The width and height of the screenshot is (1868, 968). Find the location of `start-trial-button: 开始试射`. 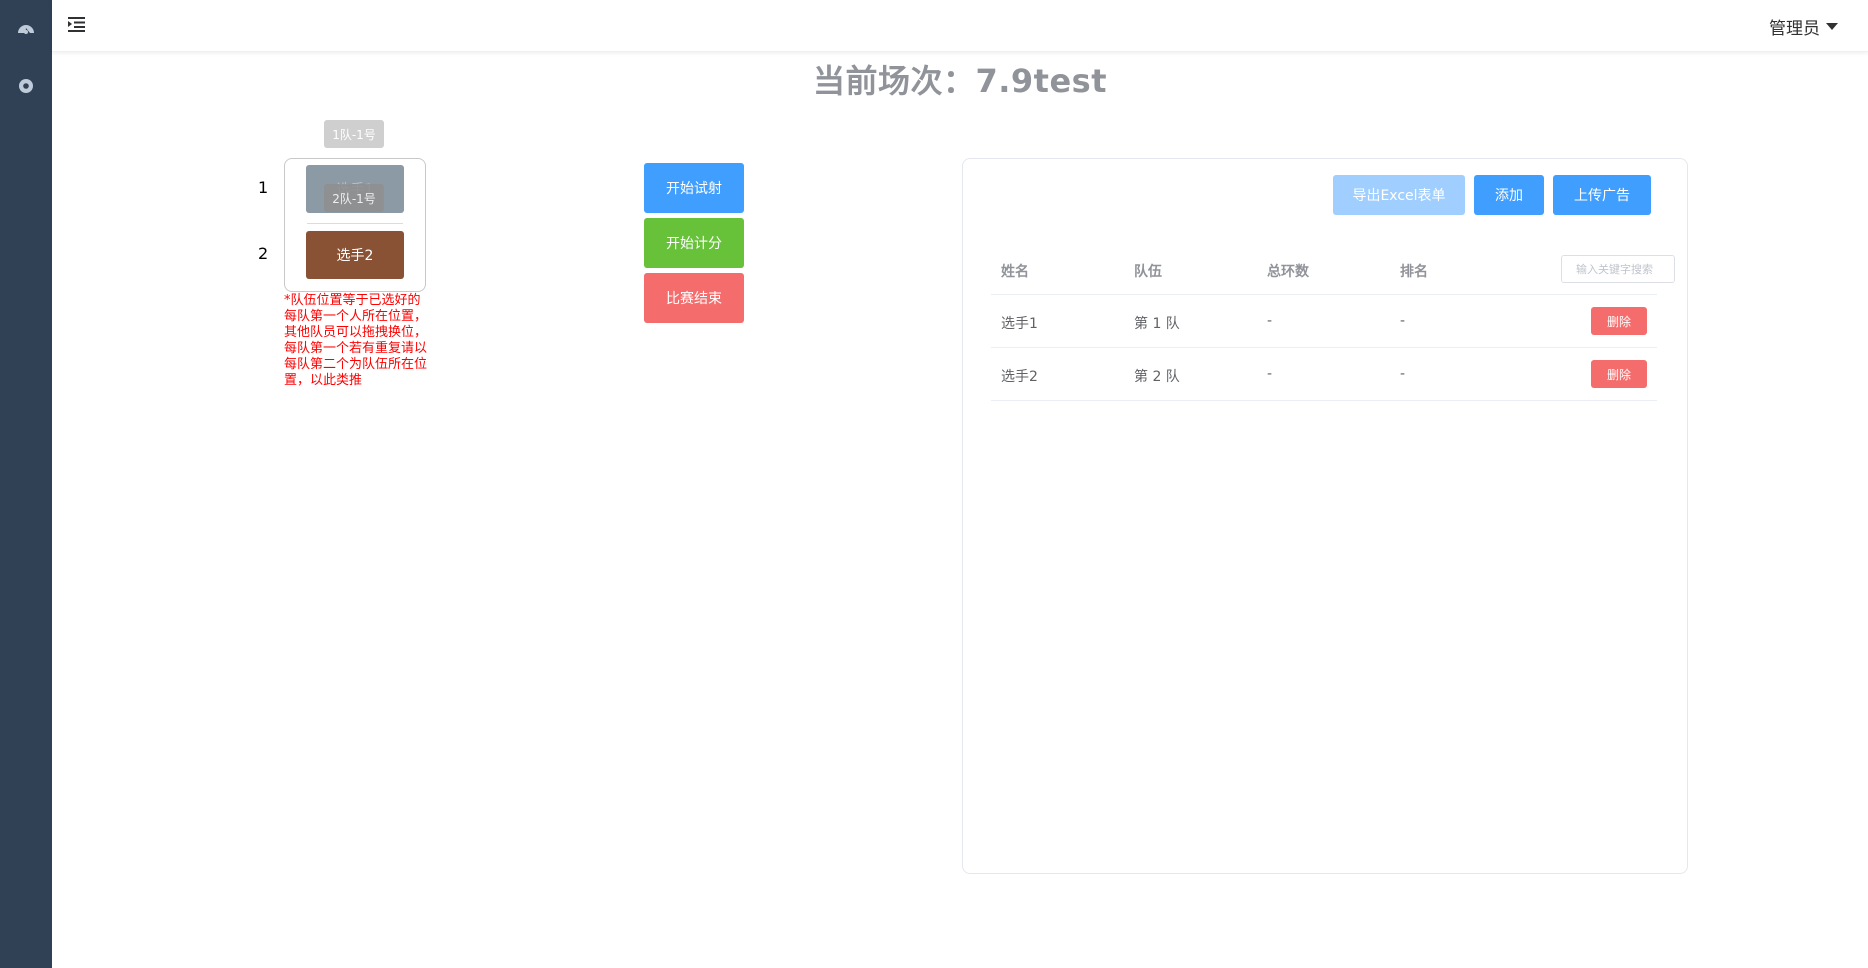

start-trial-button: 开始试射 is located at coordinates (694, 188).